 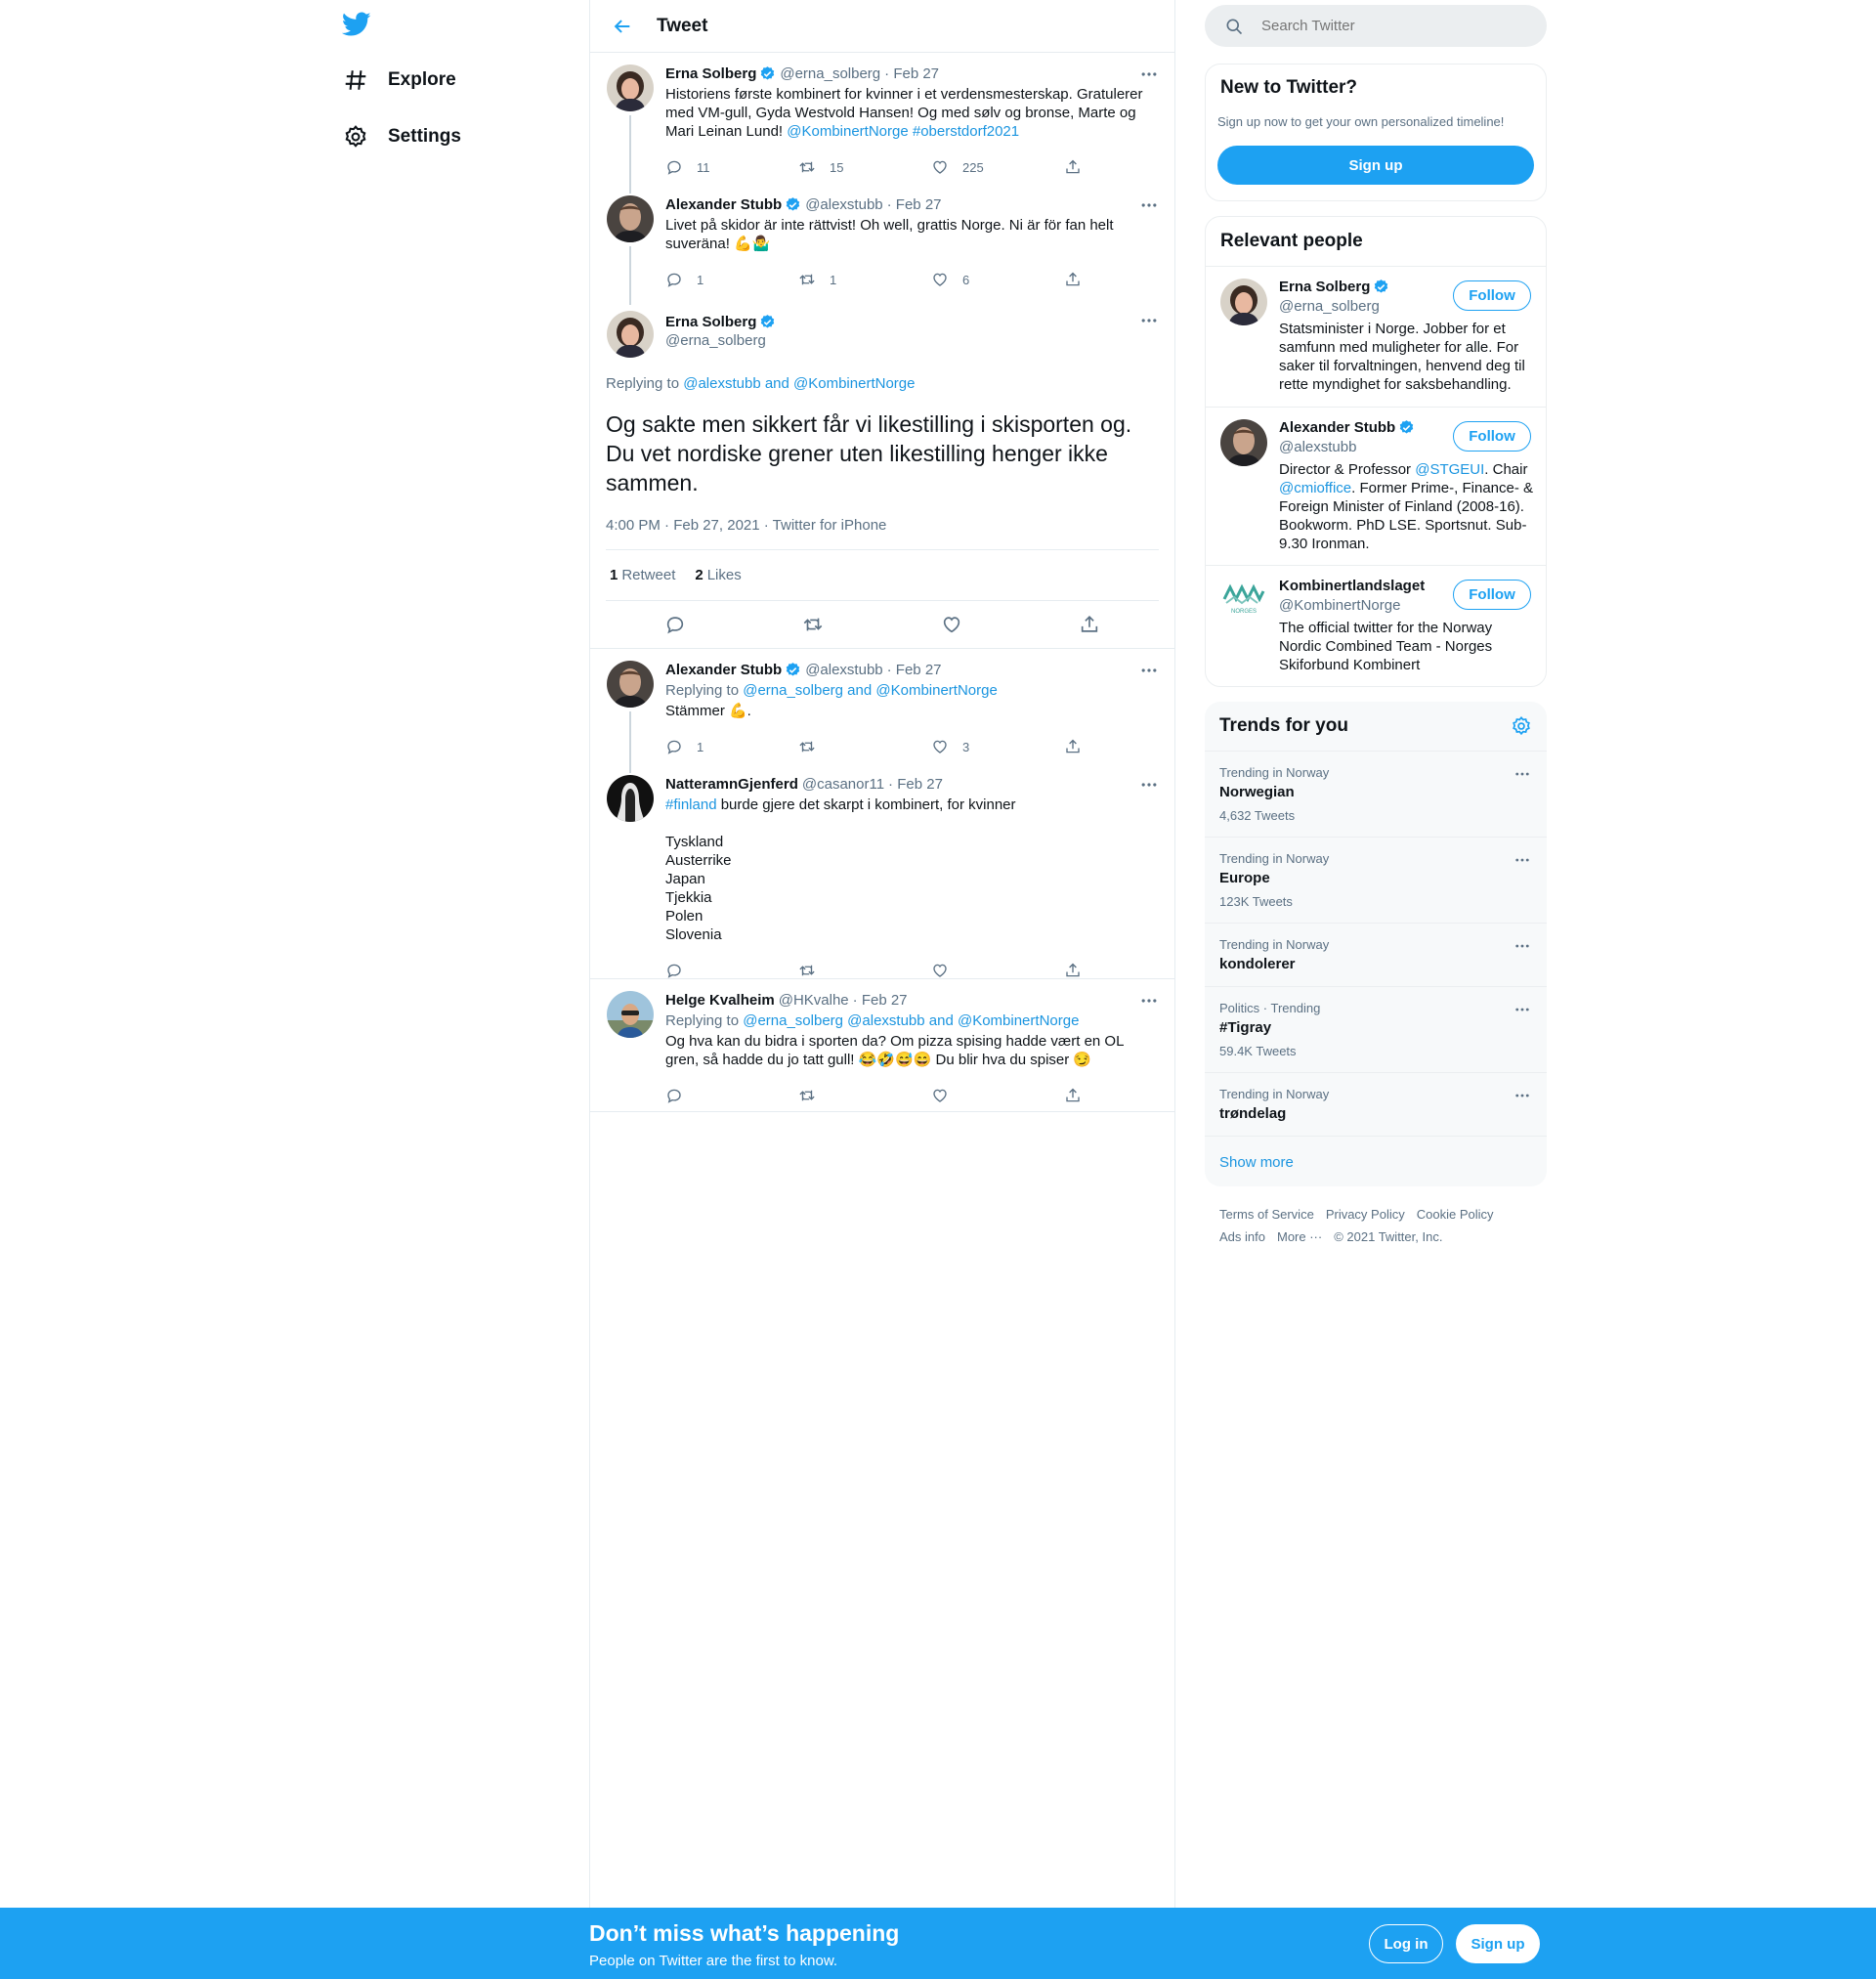 What do you see at coordinates (1376, 880) in the screenshot?
I see `trend-item: Trending in Norway Europe 123K Tweets` at bounding box center [1376, 880].